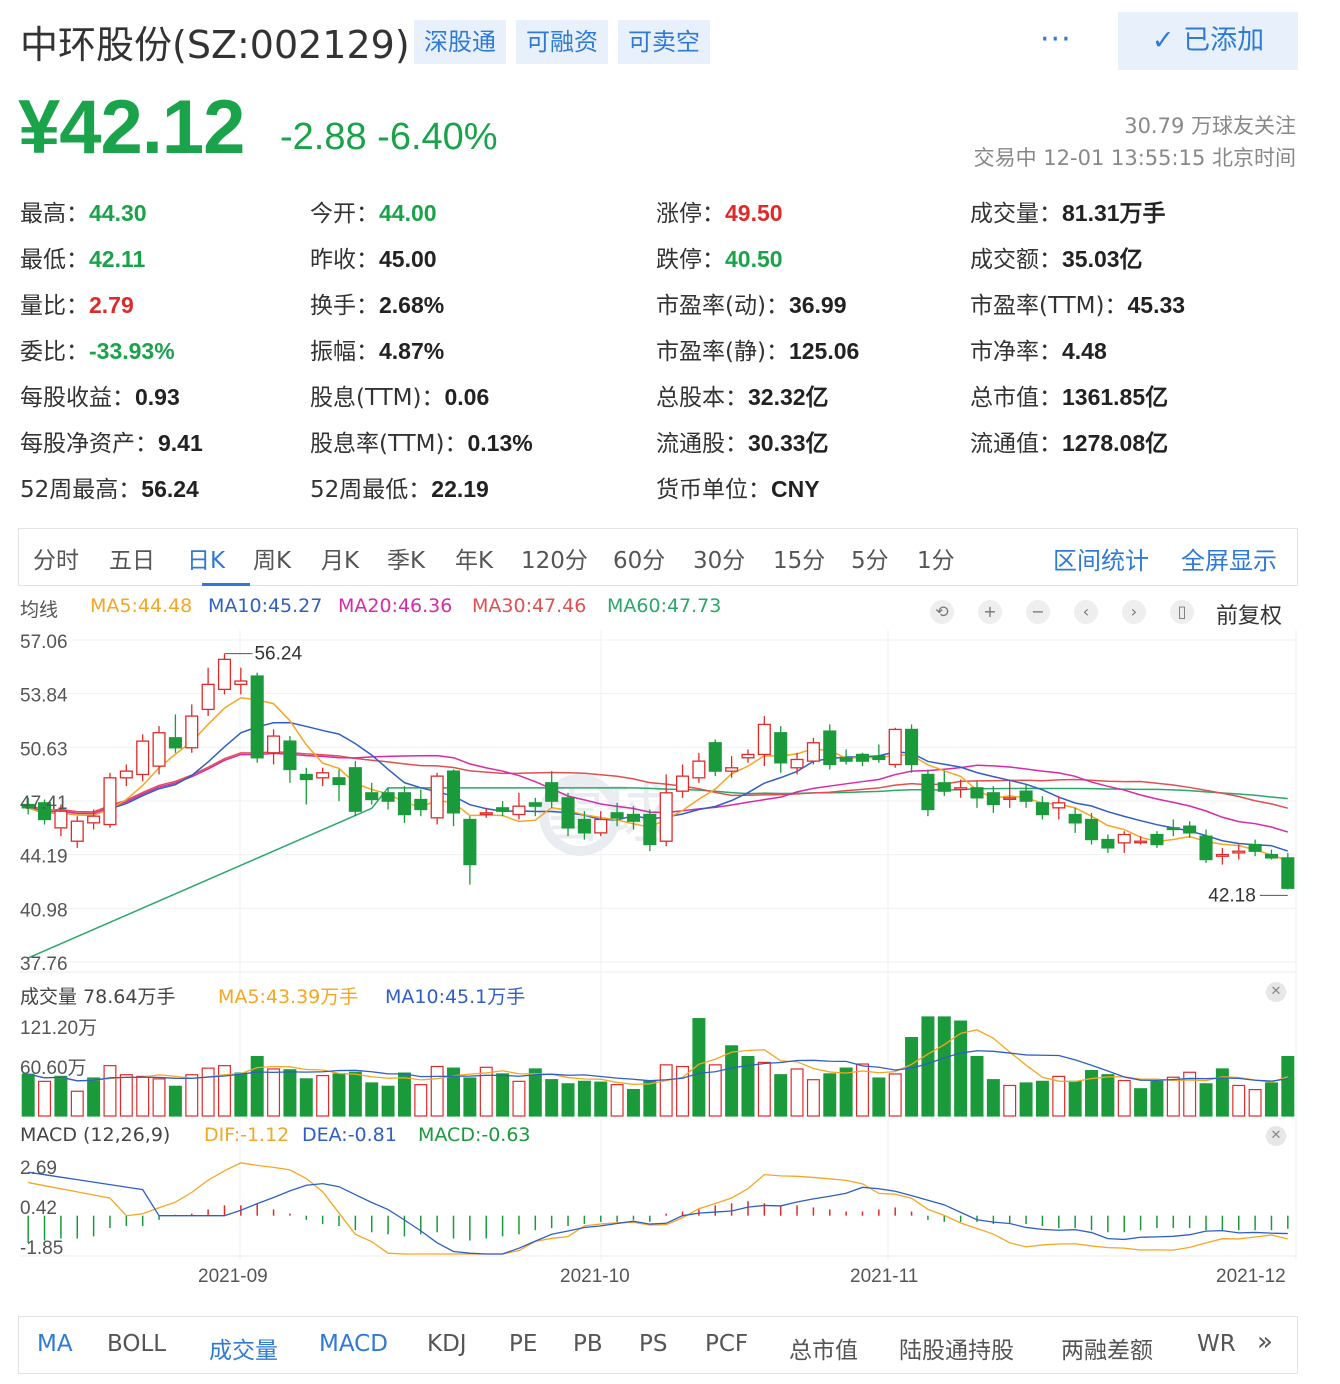 This screenshot has width=1340, height=1384. Describe the element at coordinates (658, 1208) in the screenshot. I see `macd-dif-line` at that location.